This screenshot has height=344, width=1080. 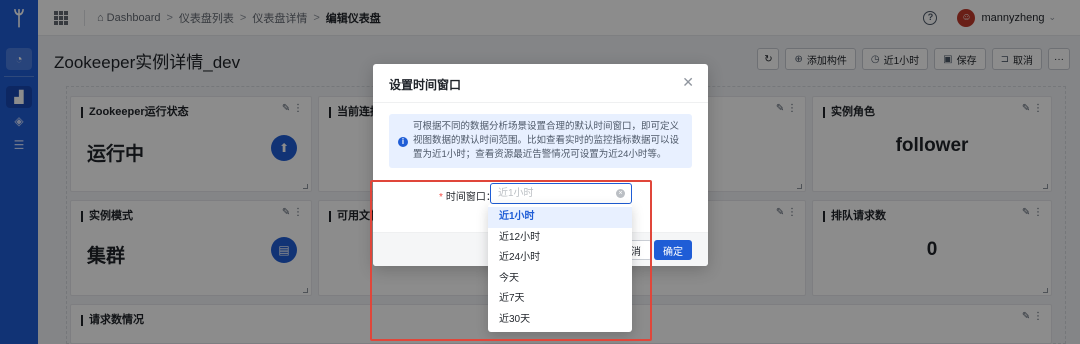 What do you see at coordinates (511, 260) in the screenshot?
I see `annotation-highlight` at bounding box center [511, 260].